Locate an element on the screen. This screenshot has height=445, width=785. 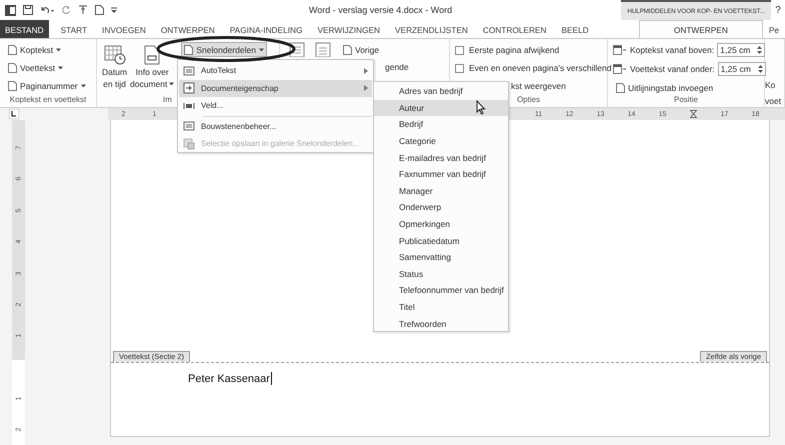
ribbon-button: Vorige is located at coordinates (374, 49).